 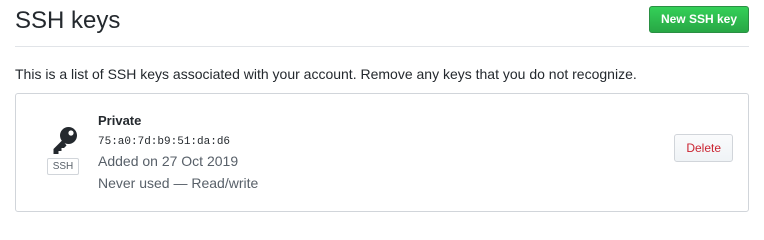 I want to click on page-title: SSH keys, so click(x=68, y=20).